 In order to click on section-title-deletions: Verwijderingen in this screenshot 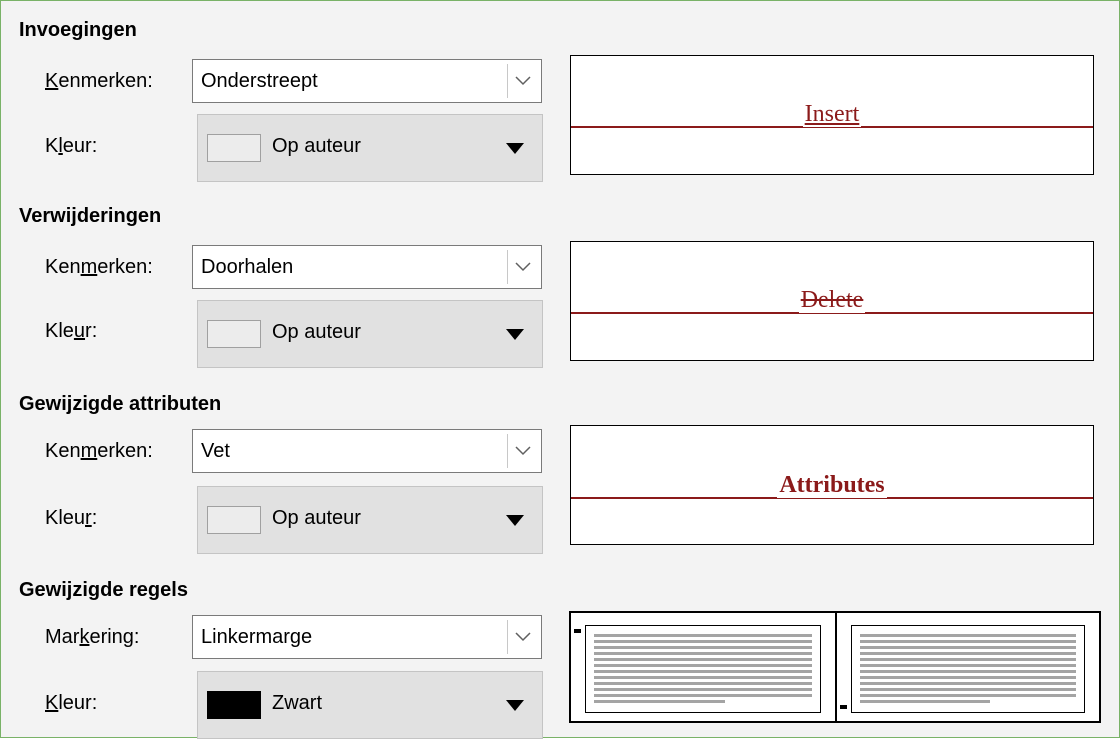, I will do `click(90, 216)`.